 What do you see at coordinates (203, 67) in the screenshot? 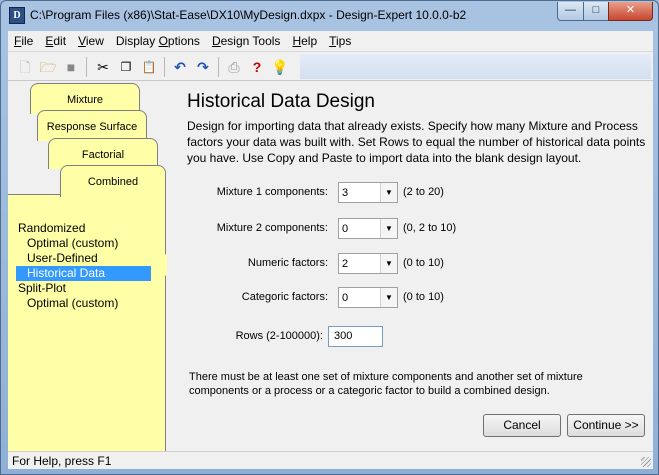
I see `redo-icon: ↷` at bounding box center [203, 67].